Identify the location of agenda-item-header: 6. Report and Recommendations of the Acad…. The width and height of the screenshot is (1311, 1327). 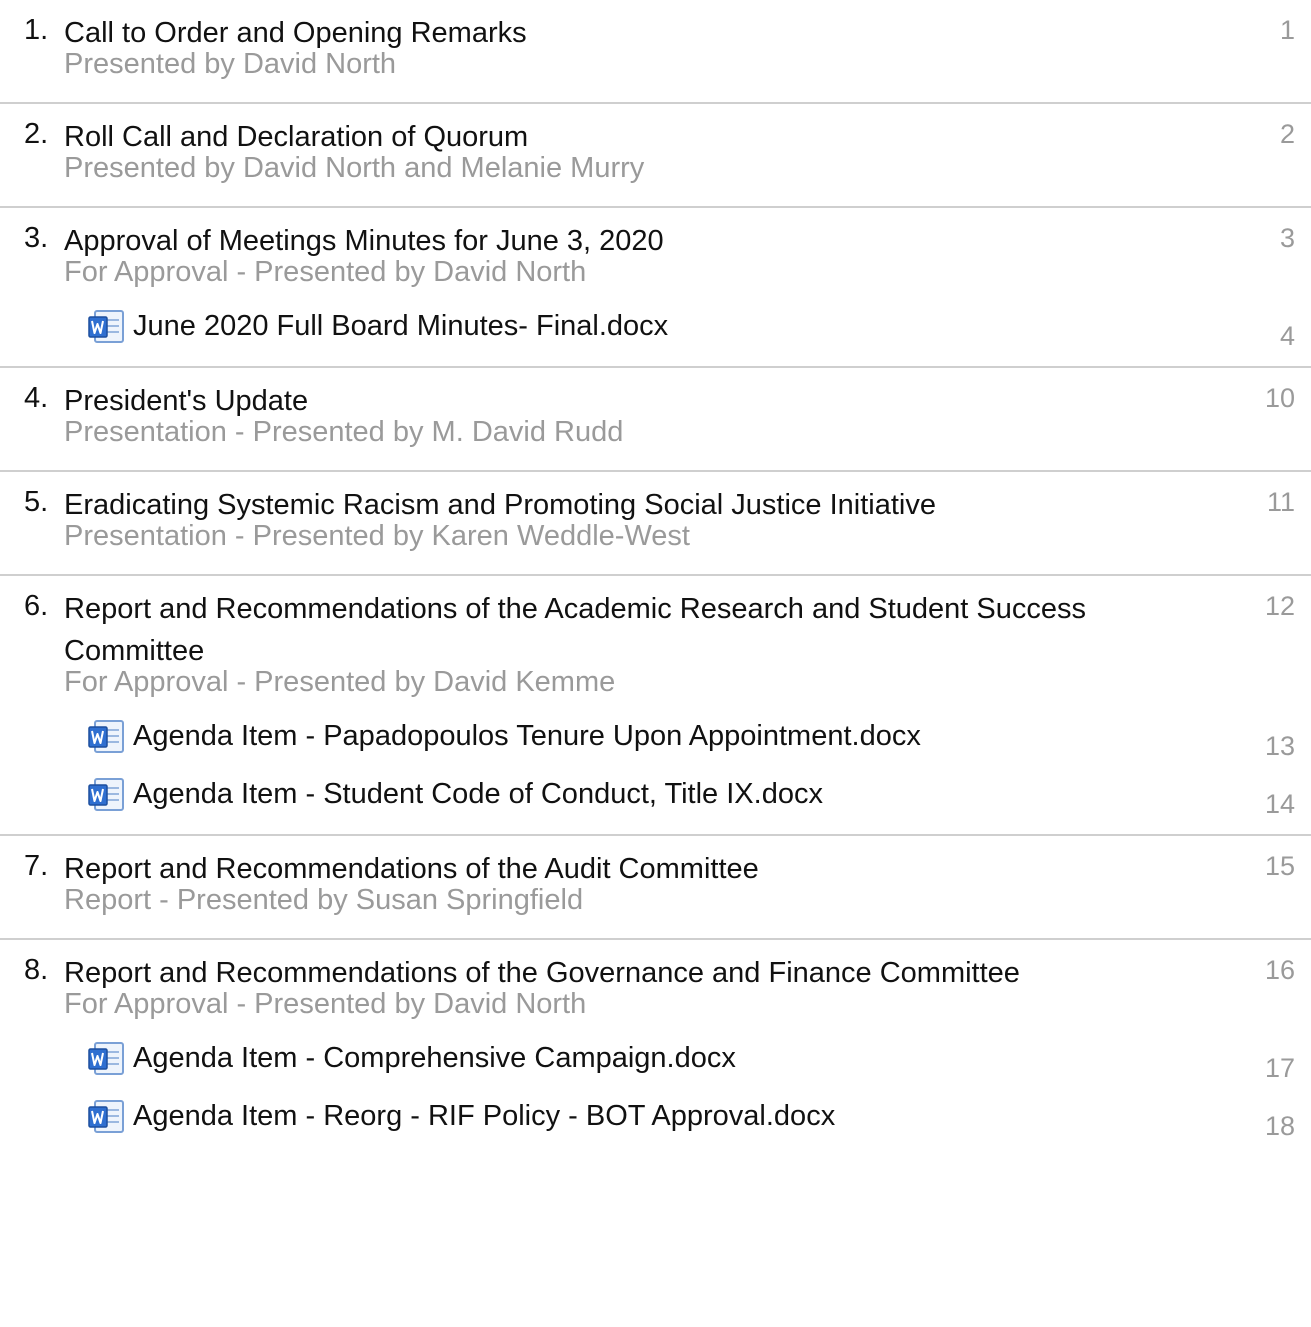
(655, 621).